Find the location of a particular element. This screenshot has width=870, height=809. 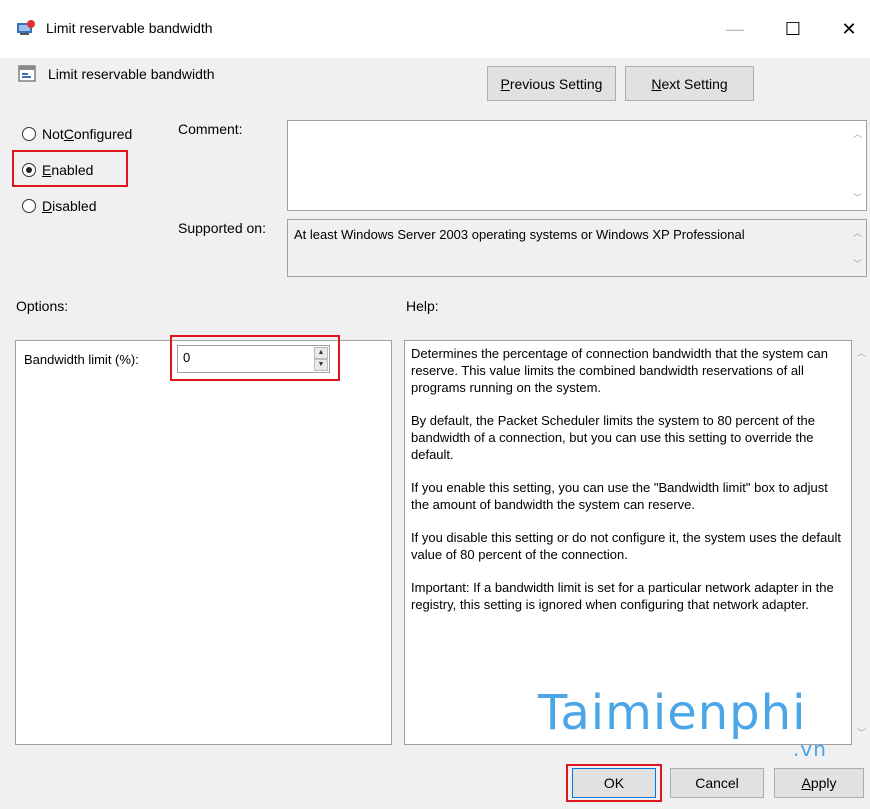

previous-label-key: P is located at coordinates (505, 83).